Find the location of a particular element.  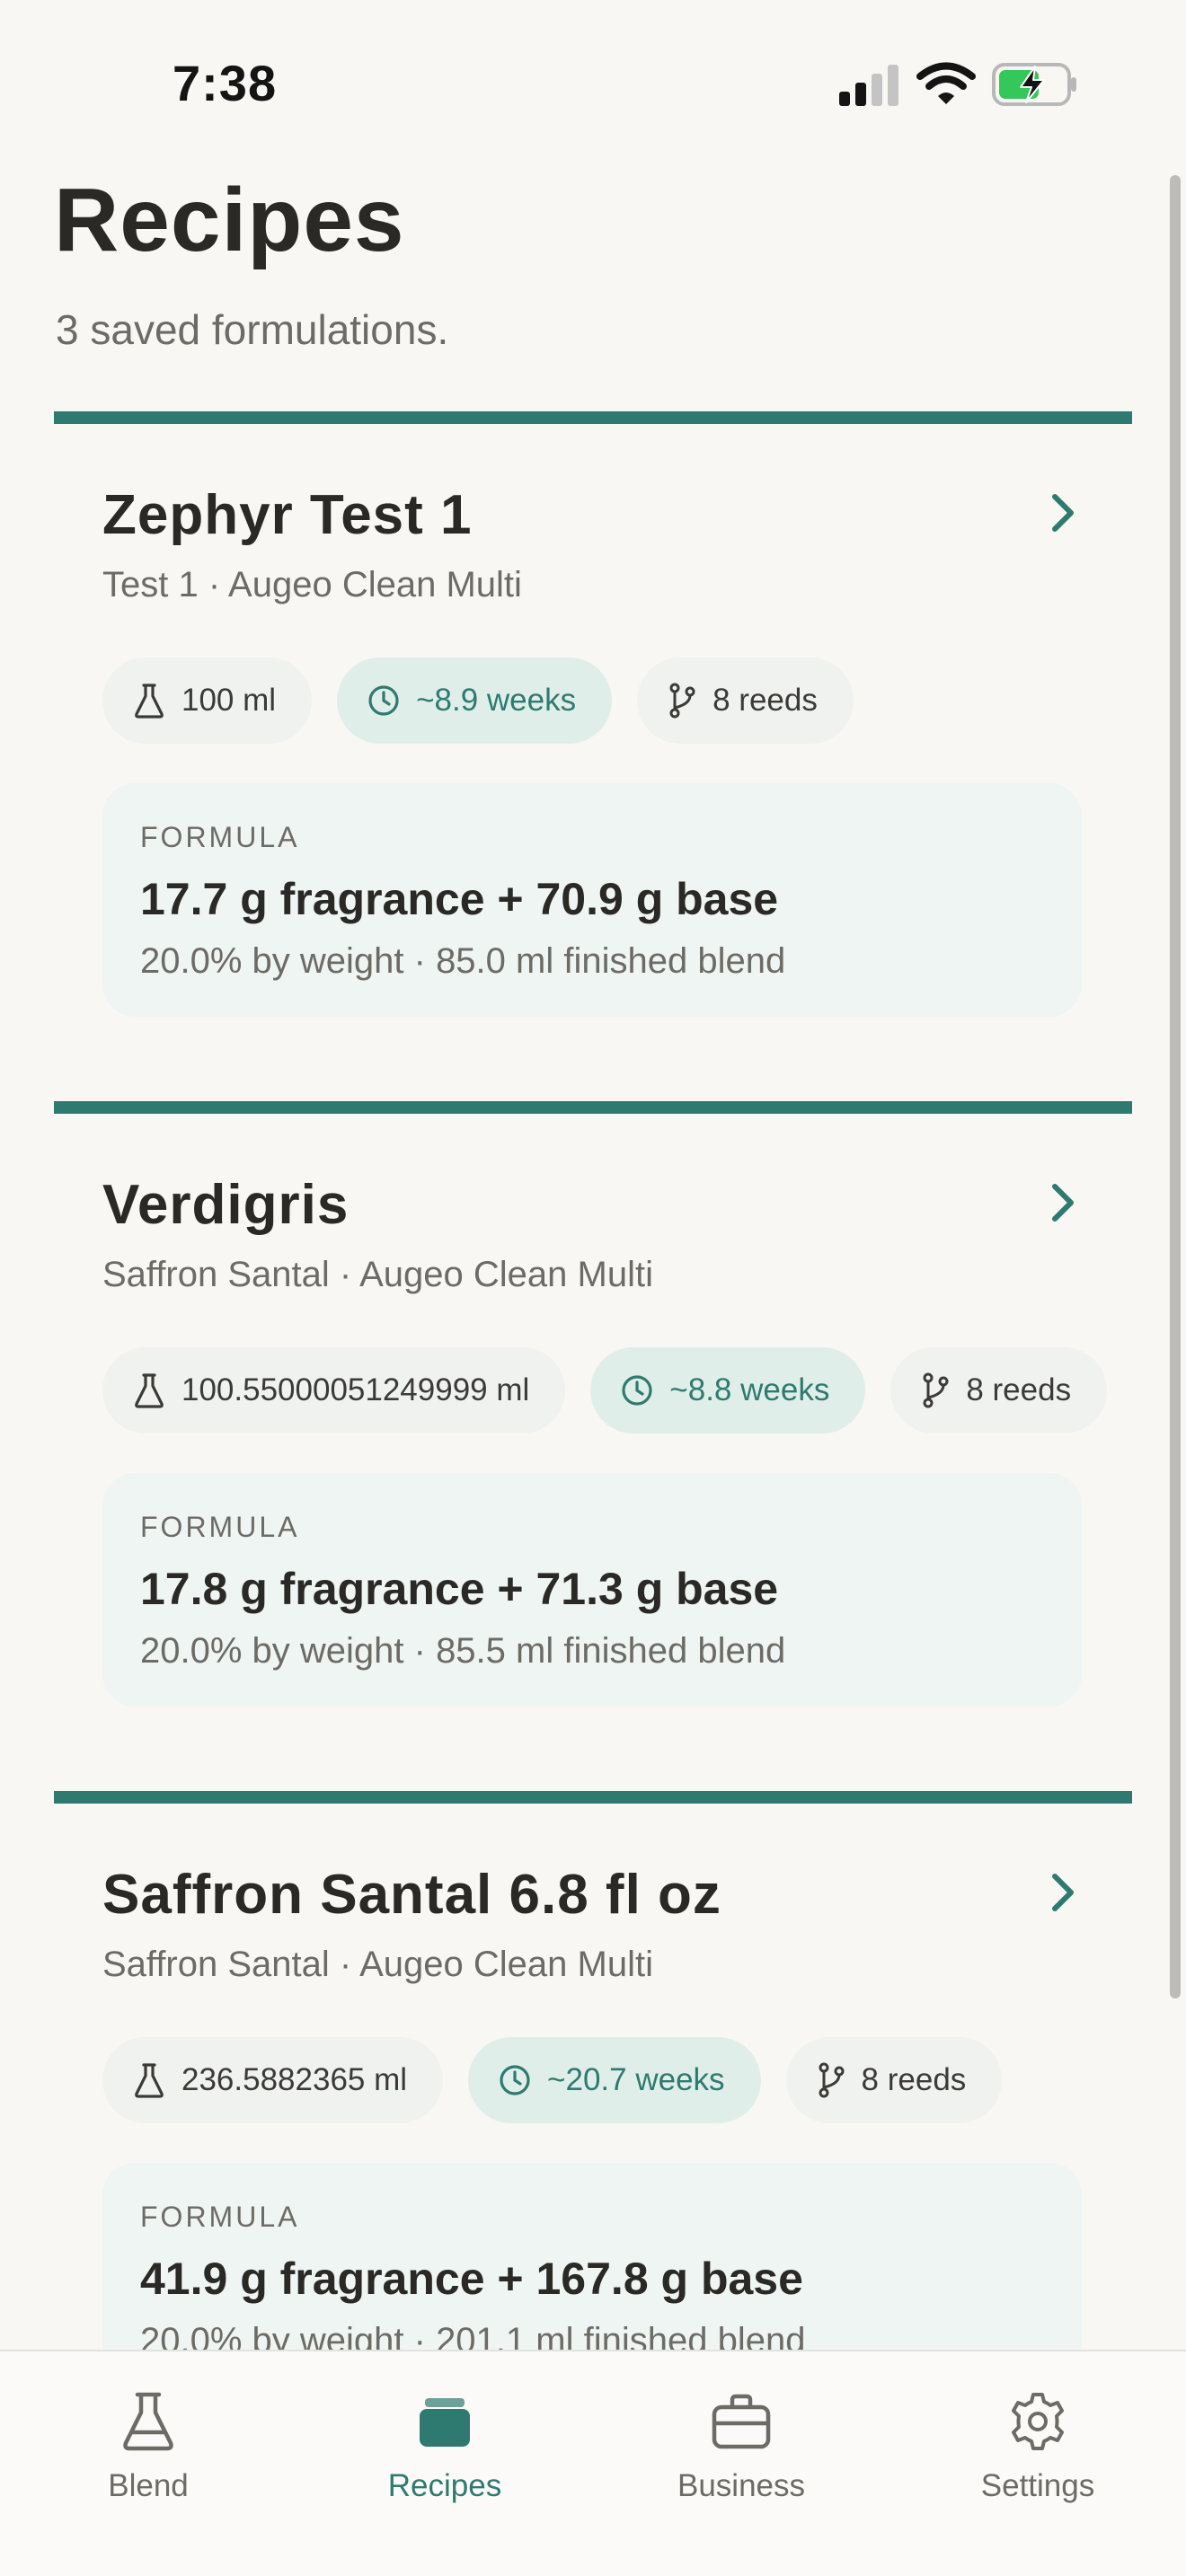

status-bar: 7:38 is located at coordinates (593, 85).